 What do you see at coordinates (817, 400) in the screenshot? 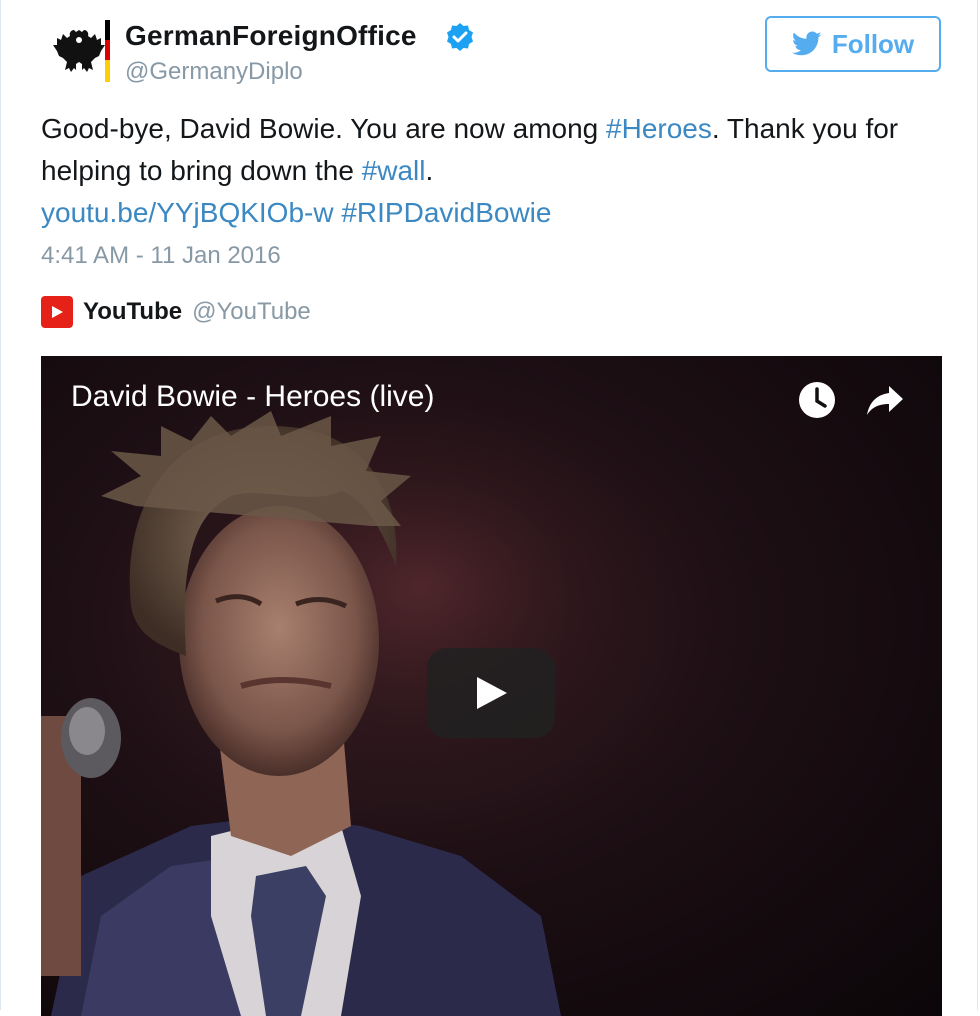
I see `watch-later-icon` at bounding box center [817, 400].